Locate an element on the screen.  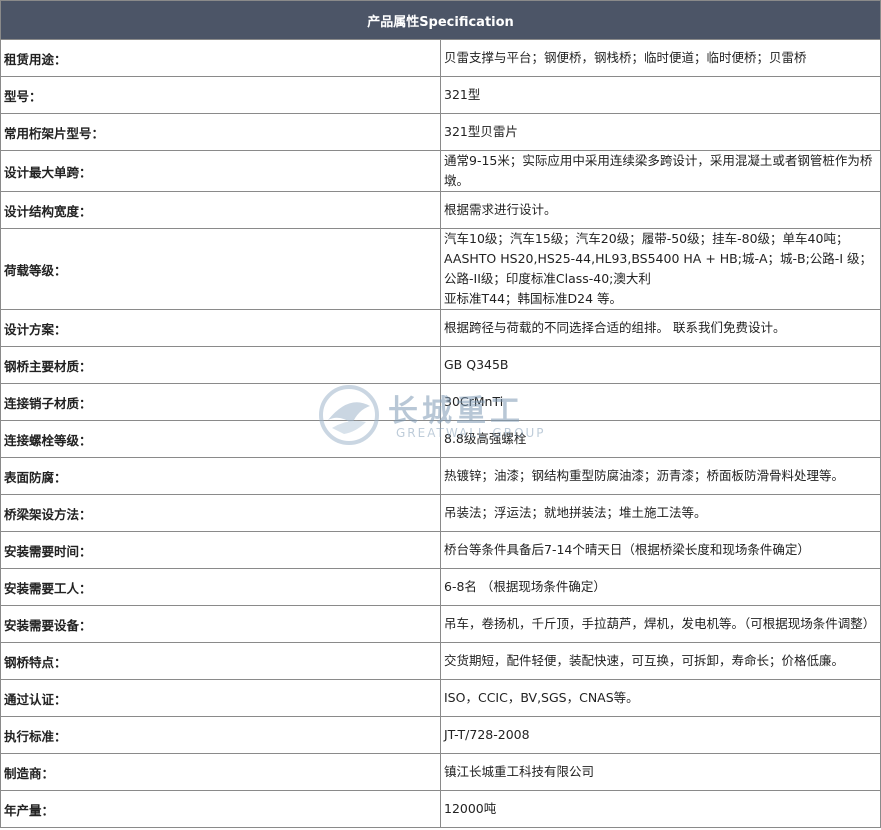
spec-value-line: 亚标准T44；韩国标准D24 等。 is located at coordinates (533, 298).